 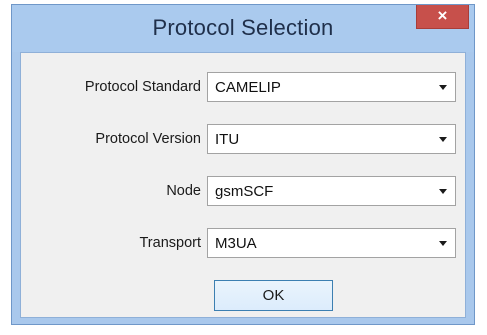 I want to click on title-bar: Protocol Selection ×, so click(x=243, y=28).